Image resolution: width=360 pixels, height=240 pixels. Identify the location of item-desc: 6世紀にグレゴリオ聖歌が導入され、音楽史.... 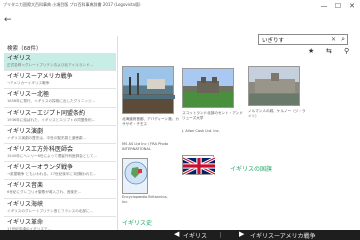
(44, 192).